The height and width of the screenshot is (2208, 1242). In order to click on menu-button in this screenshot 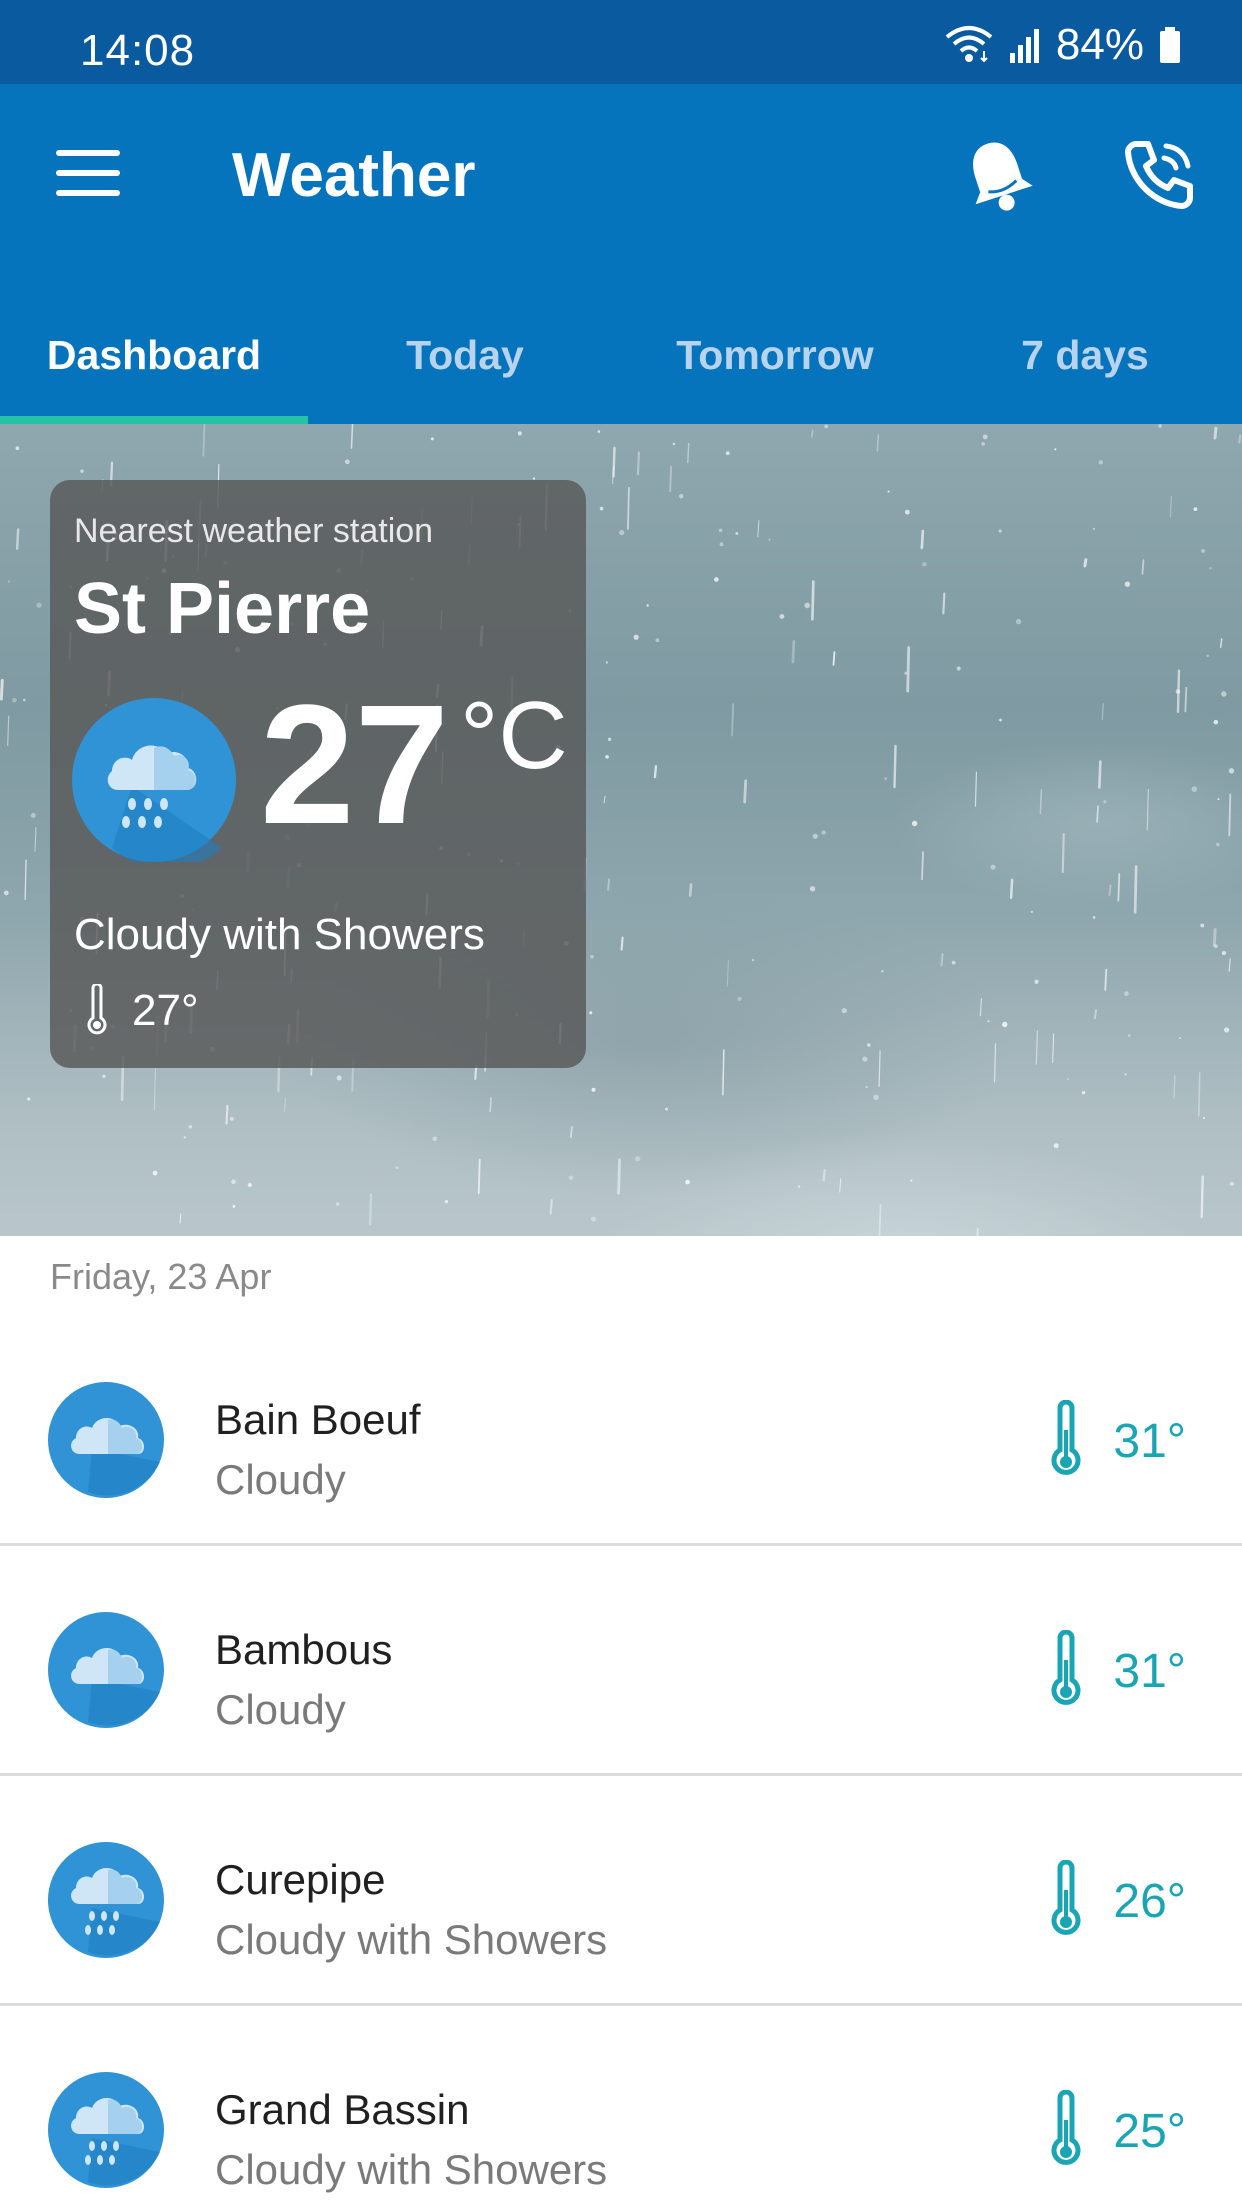, I will do `click(88, 175)`.